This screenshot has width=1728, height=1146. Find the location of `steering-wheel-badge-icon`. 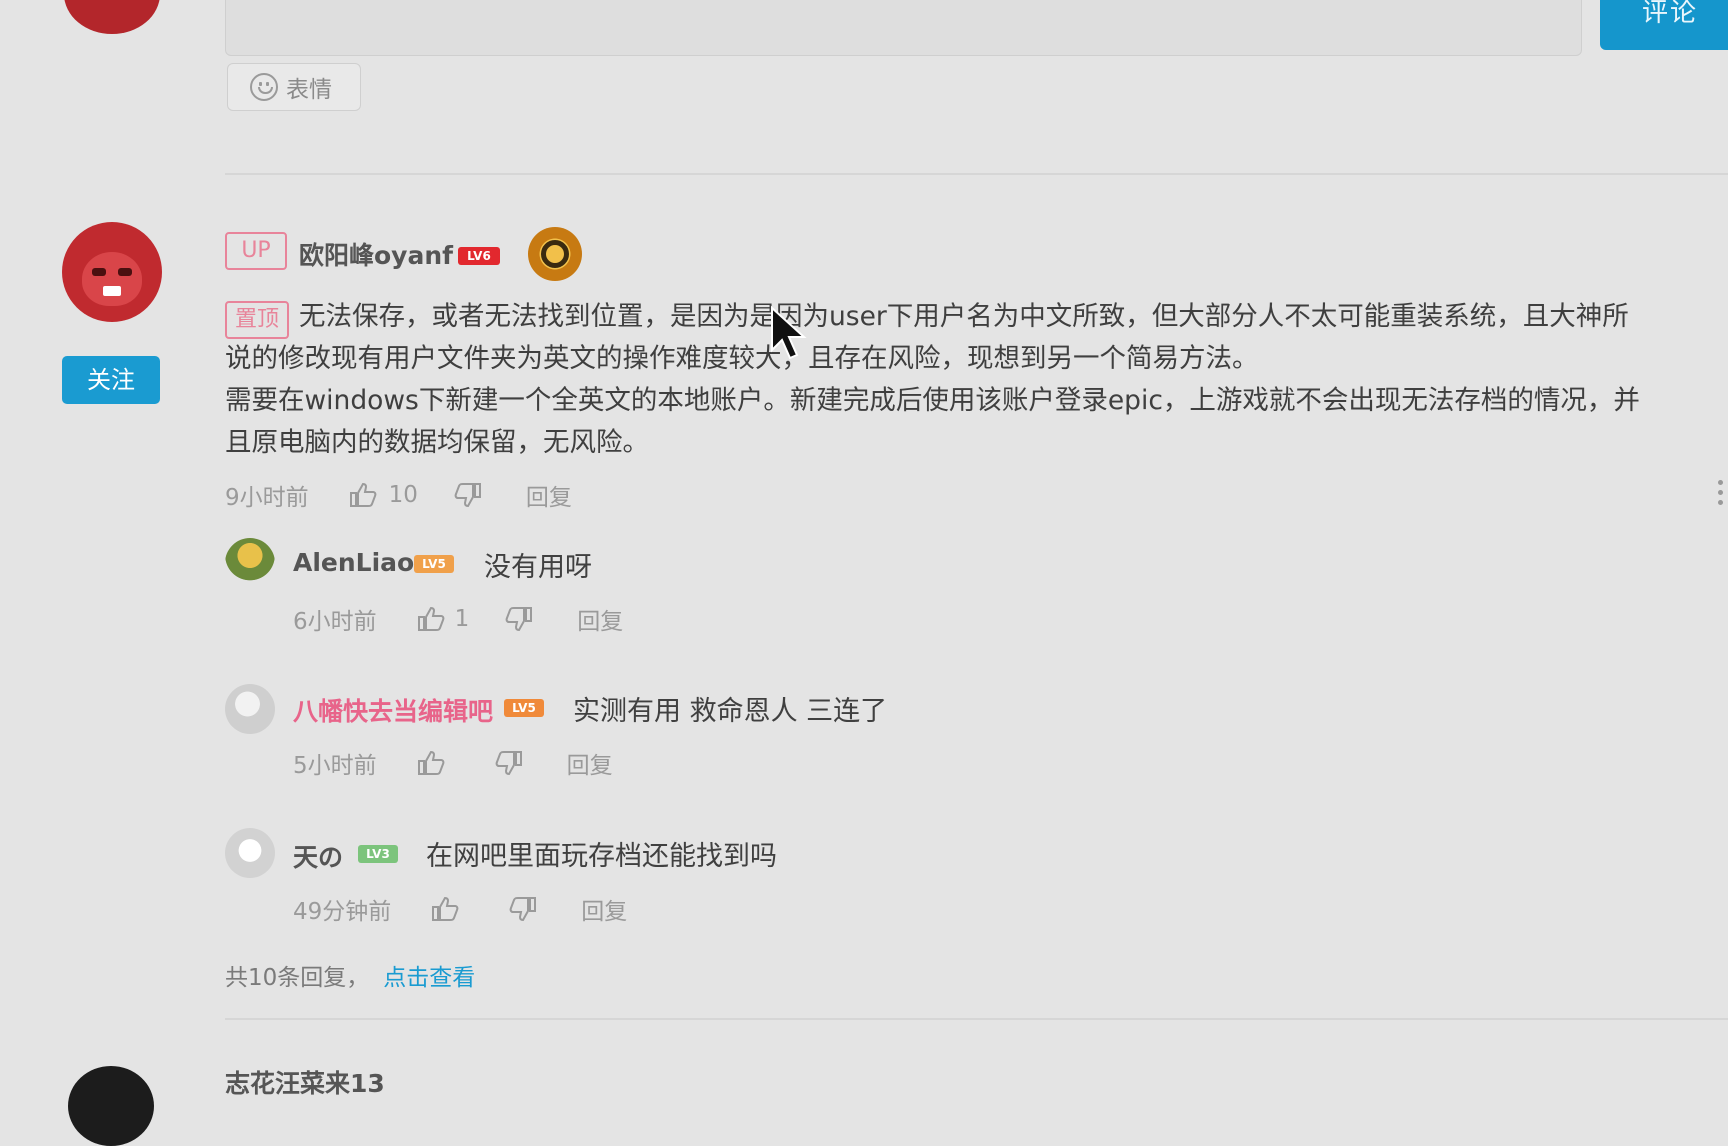

steering-wheel-badge-icon is located at coordinates (555, 254).